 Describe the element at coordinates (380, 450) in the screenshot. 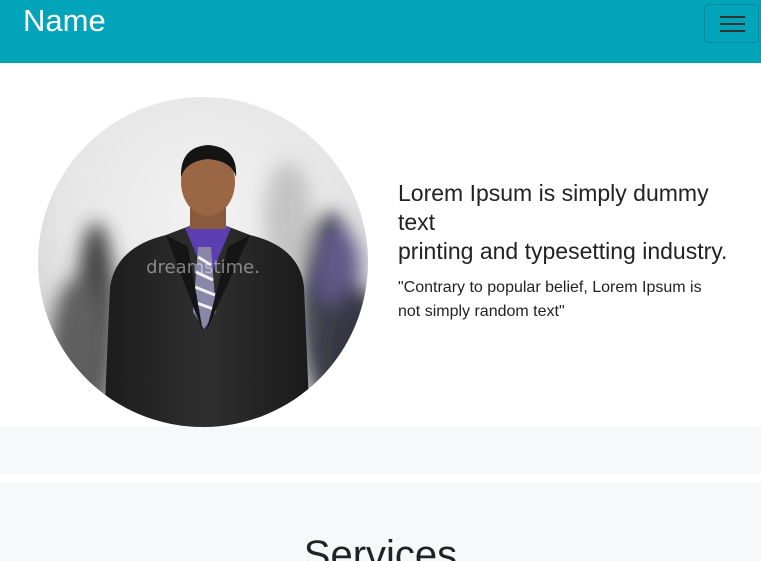

I see `section-band` at that location.